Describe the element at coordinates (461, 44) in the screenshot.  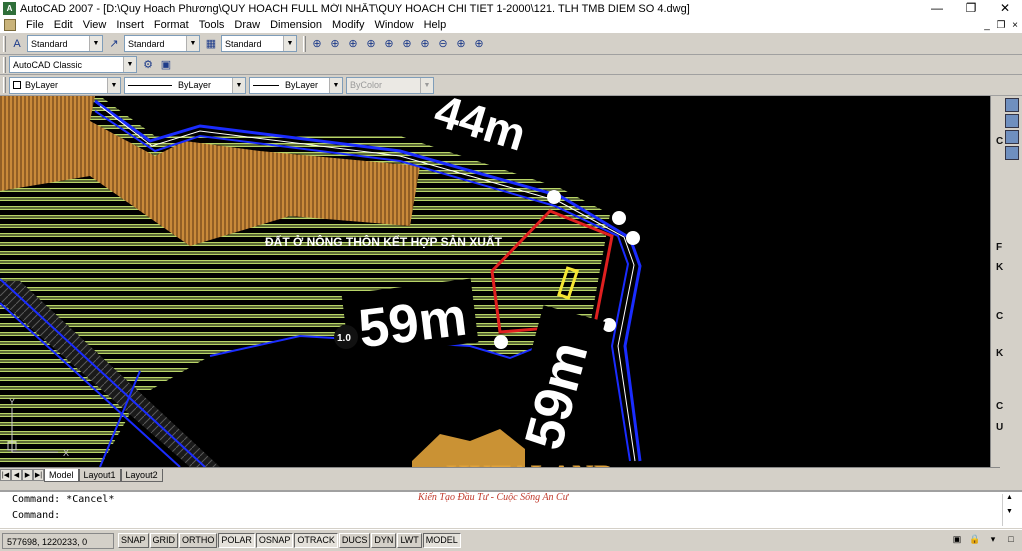
I see `zoom-all-icon: ⊕` at that location.